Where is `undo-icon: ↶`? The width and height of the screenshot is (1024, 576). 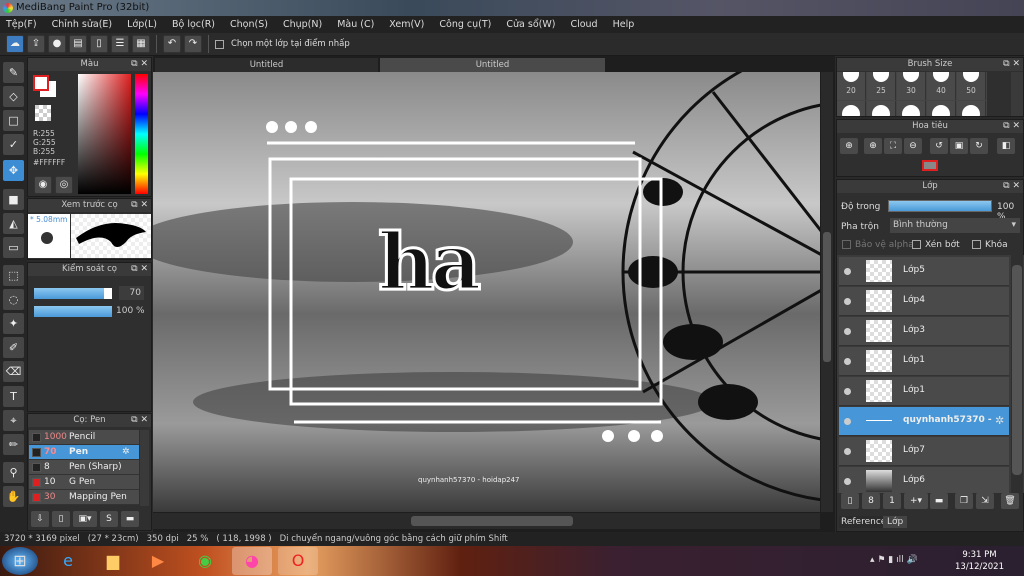
undo-icon: ↶ is located at coordinates (172, 44).